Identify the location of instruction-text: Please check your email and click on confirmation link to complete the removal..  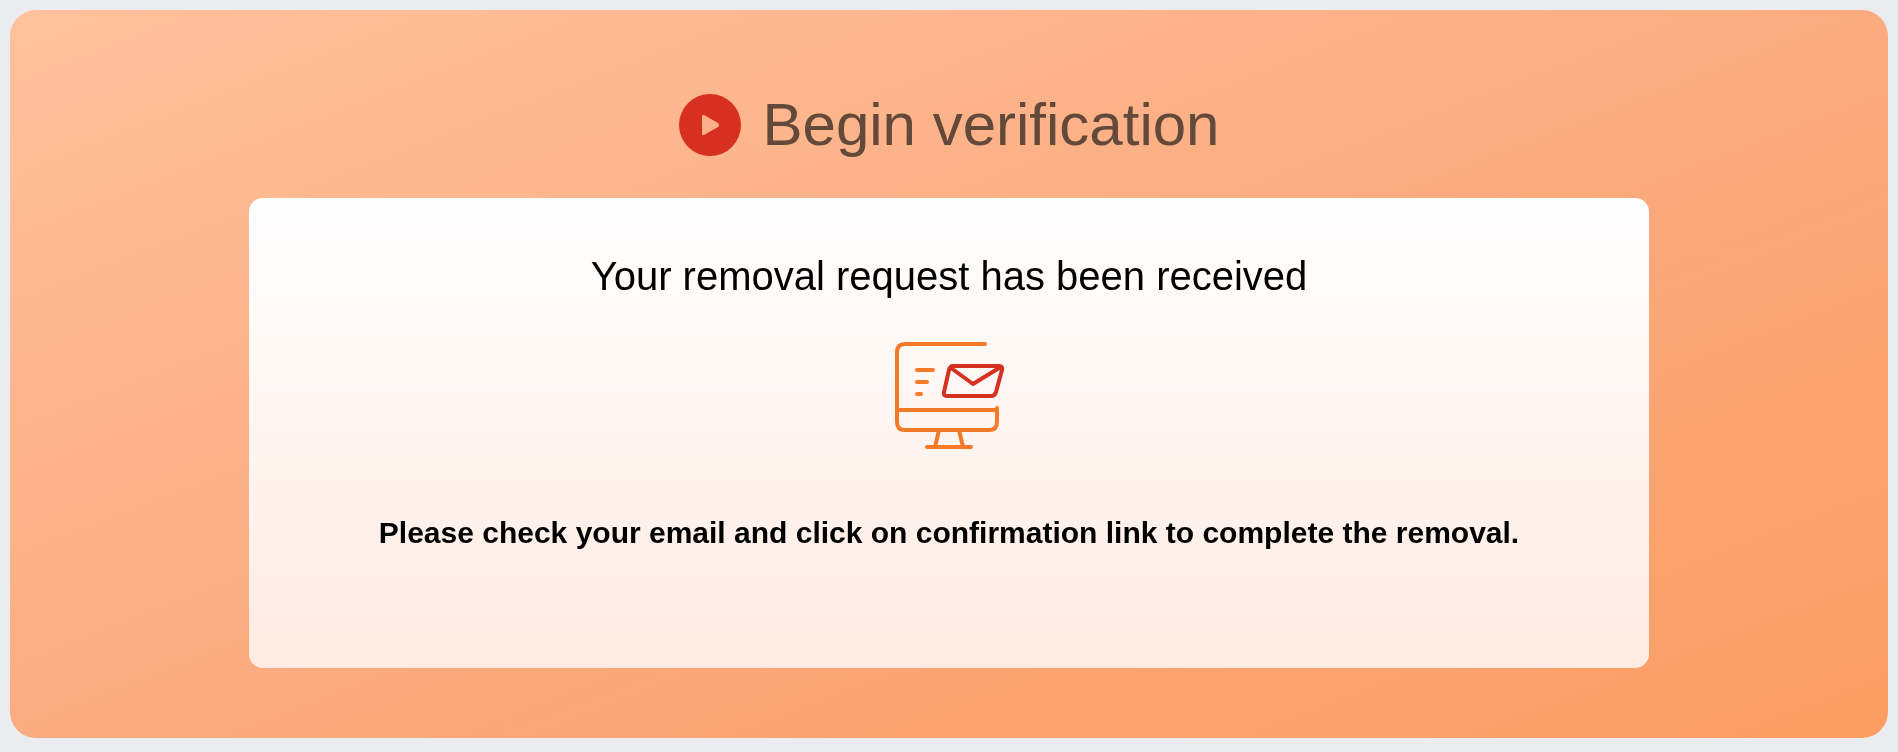
(949, 533).